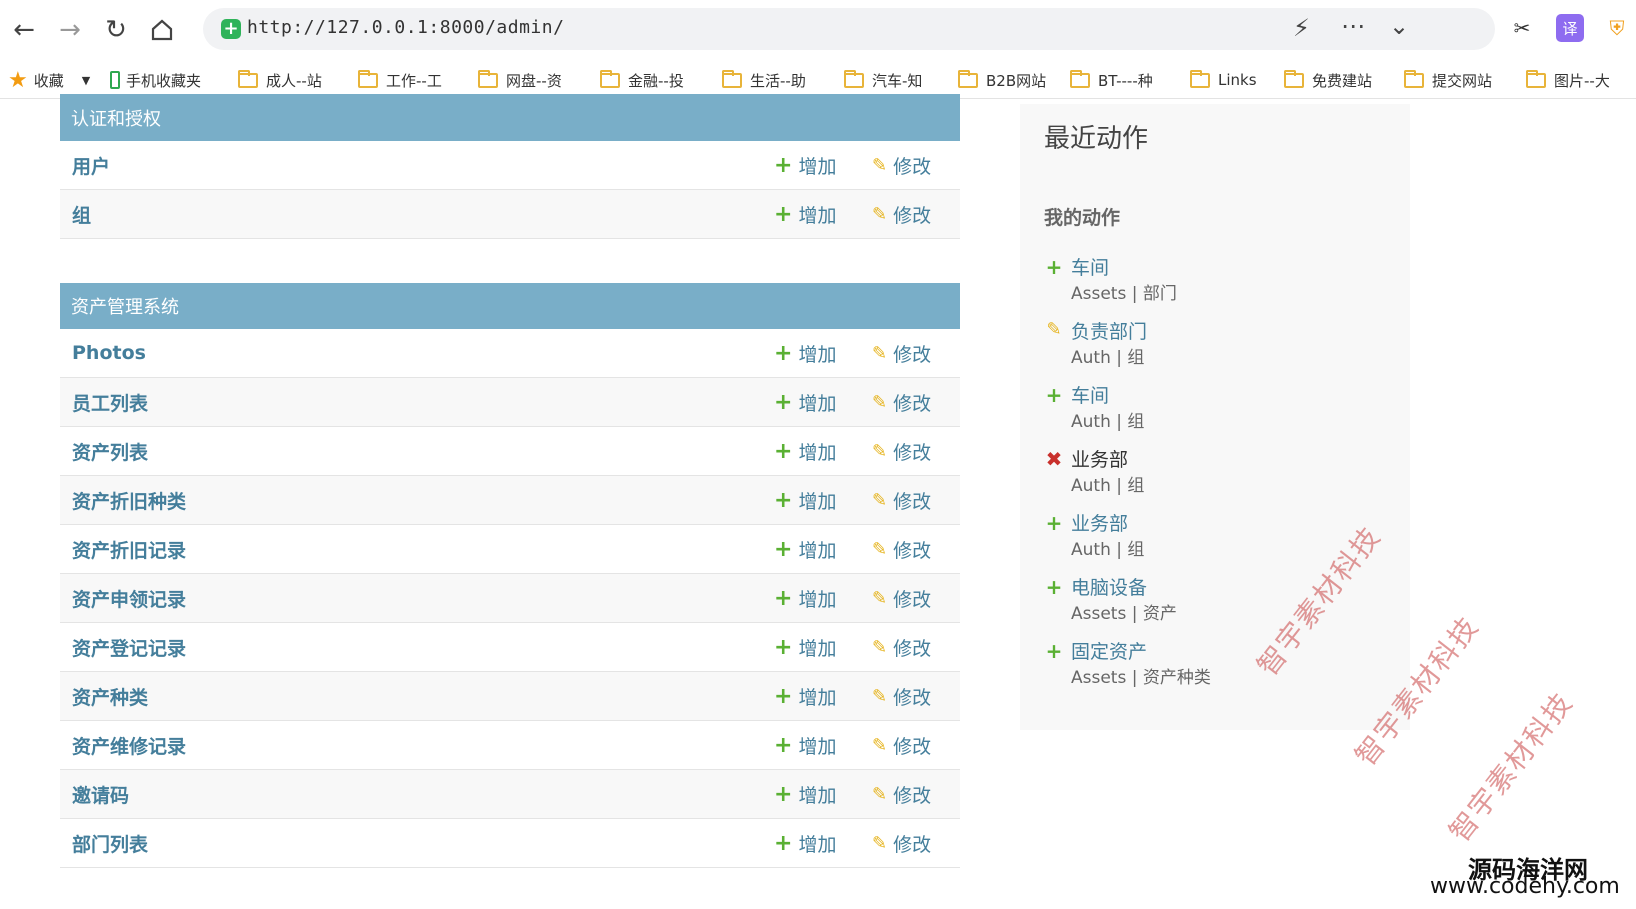  Describe the element at coordinates (110, 402) in the screenshot. I see `model-link: 员工列表` at that location.